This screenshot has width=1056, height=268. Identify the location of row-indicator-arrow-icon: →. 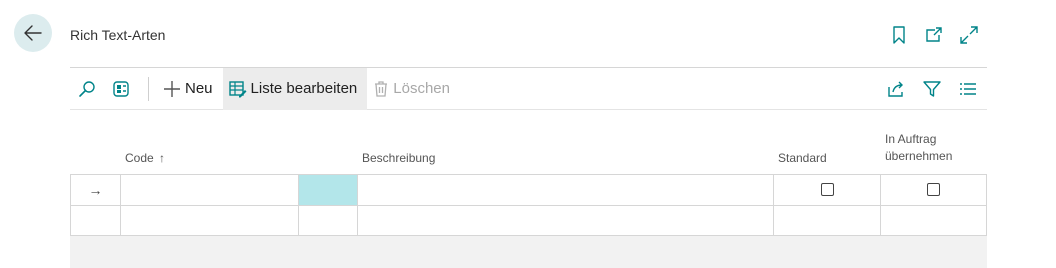
(96, 190).